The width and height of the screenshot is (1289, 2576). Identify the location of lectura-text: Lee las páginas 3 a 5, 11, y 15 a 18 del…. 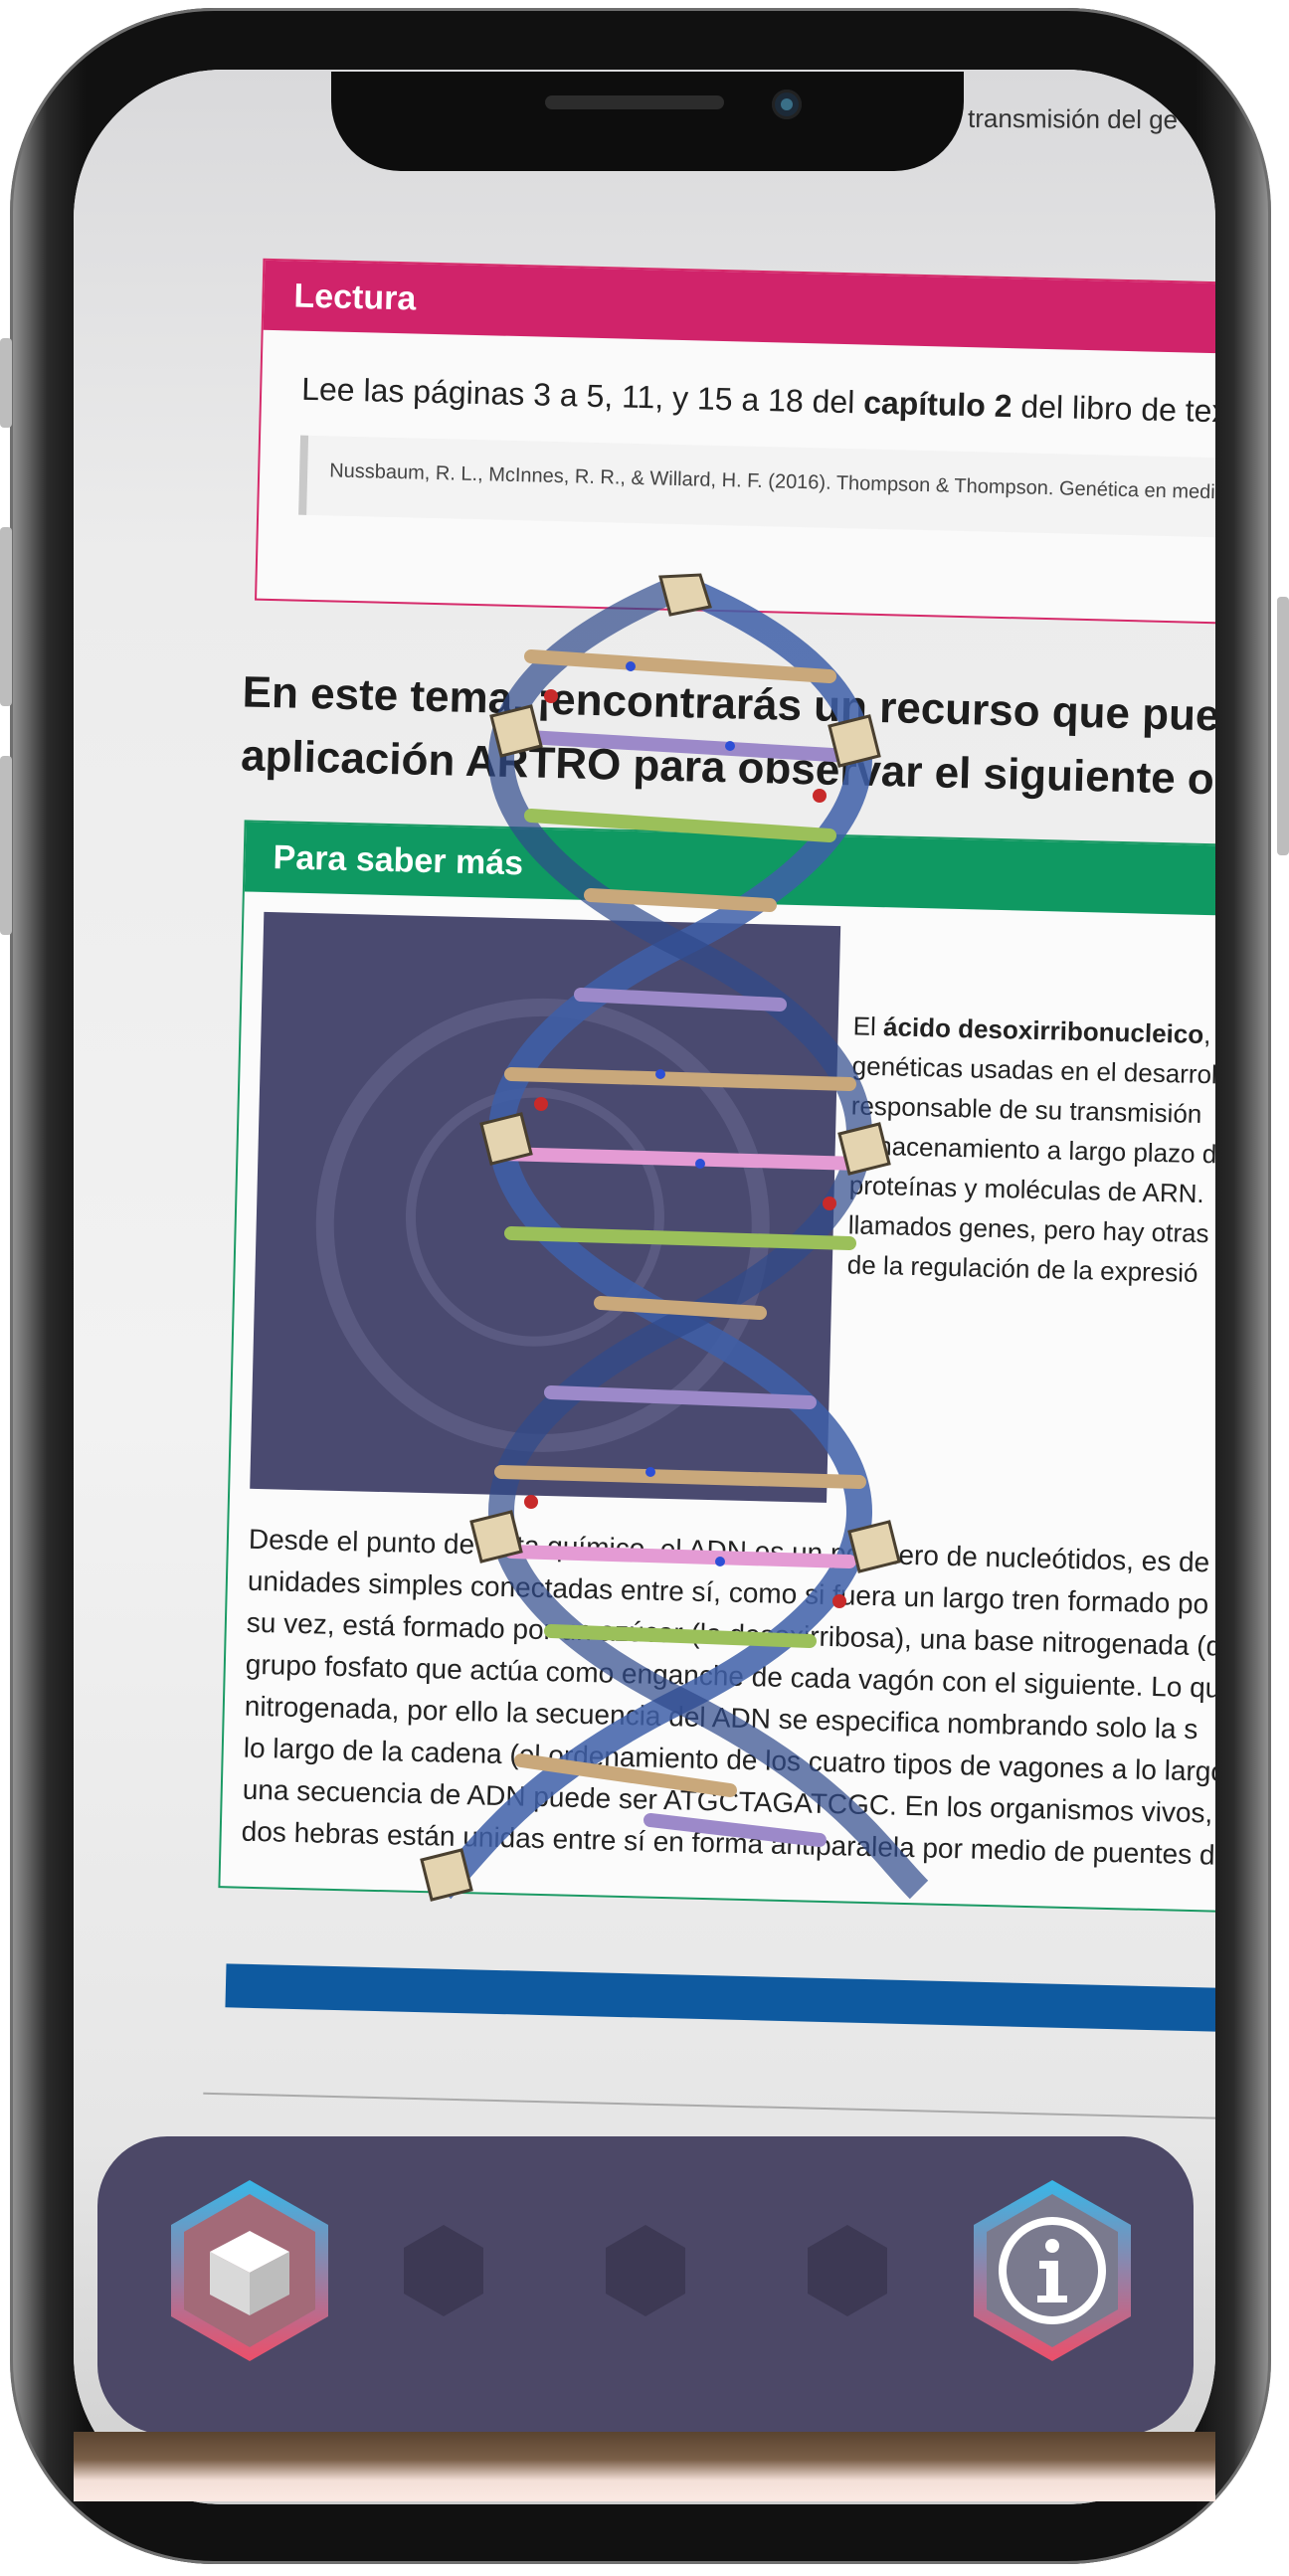
(757, 400).